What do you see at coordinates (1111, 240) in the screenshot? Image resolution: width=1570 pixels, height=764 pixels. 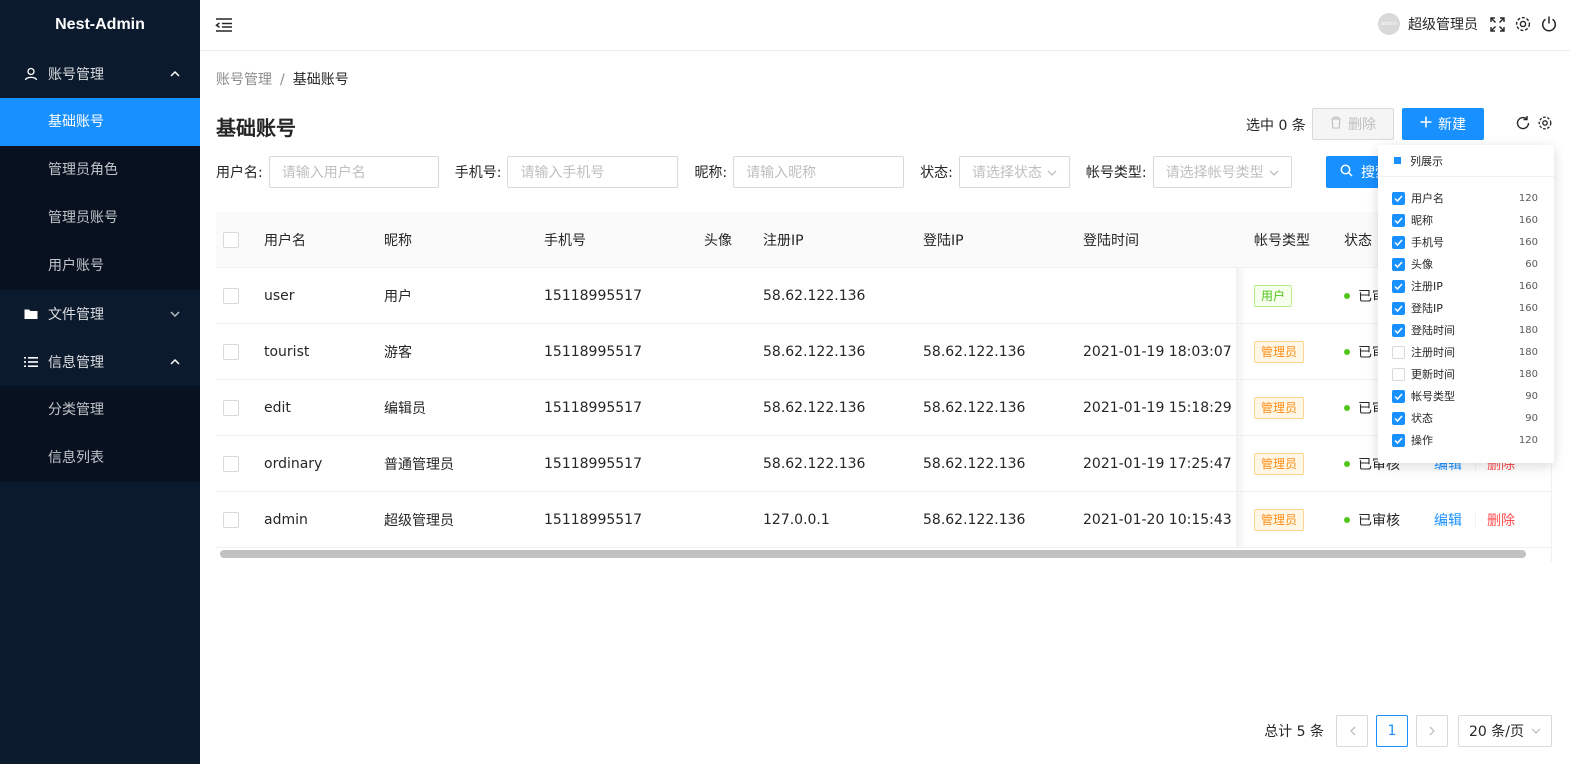 I see `column-header: 登陆时间` at bounding box center [1111, 240].